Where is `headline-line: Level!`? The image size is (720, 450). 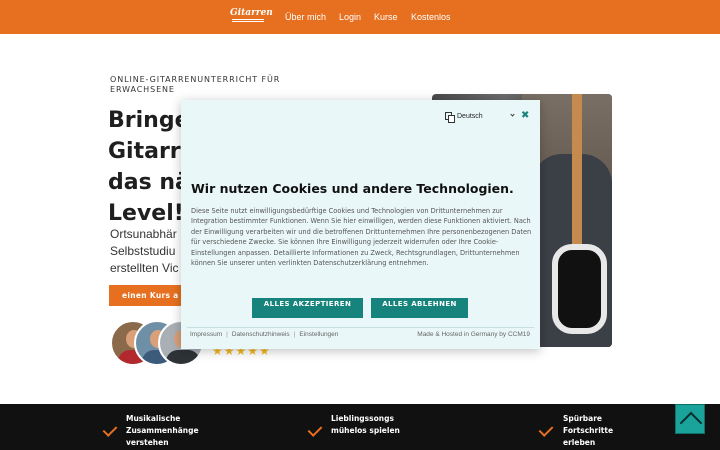 headline-line: Level! is located at coordinates (145, 213).